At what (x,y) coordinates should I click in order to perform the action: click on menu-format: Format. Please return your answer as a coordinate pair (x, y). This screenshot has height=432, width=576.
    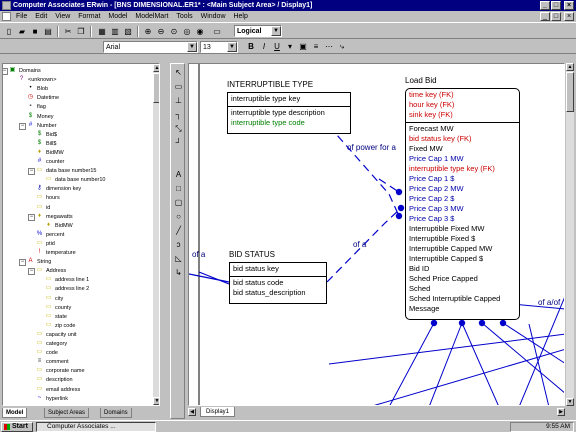
    Looking at the image, I should click on (89, 16).